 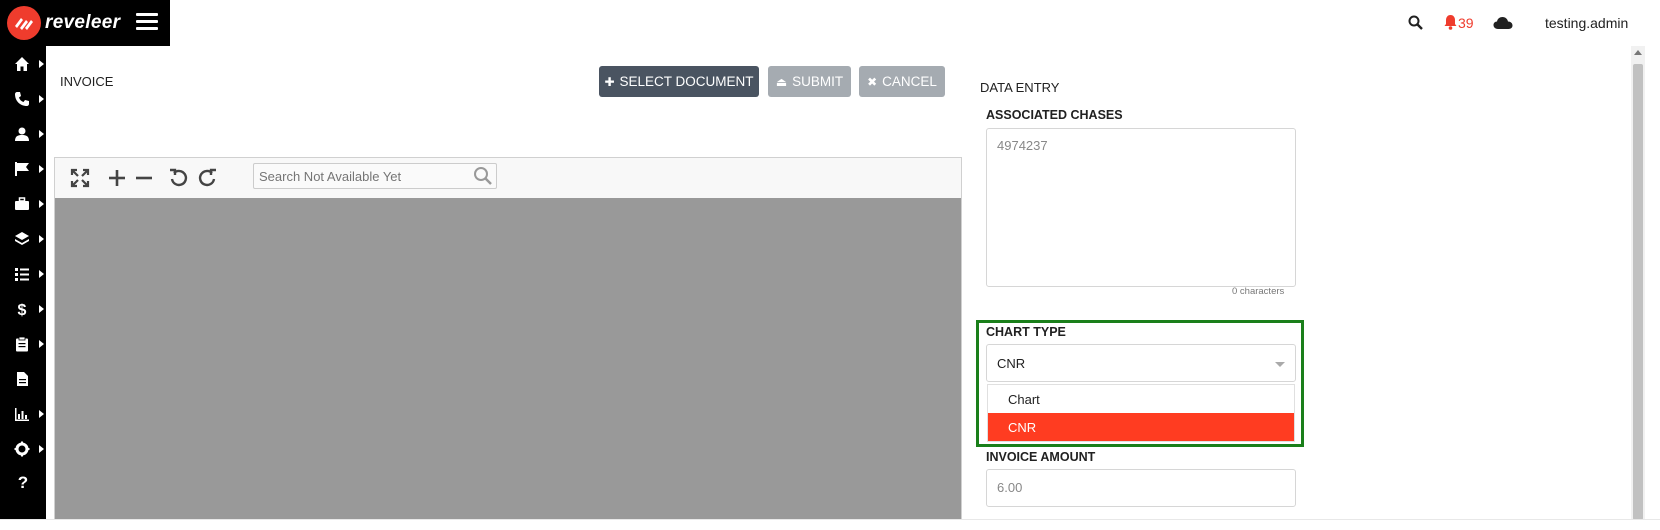 What do you see at coordinates (87, 81) in the screenshot?
I see `invoice-title: INVOICE` at bounding box center [87, 81].